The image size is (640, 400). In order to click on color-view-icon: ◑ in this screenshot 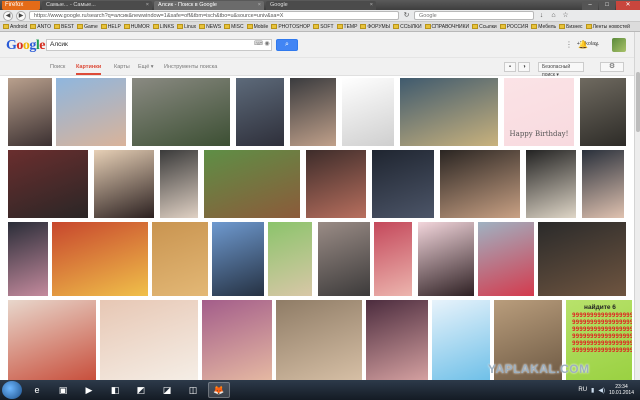, I will do `click(524, 67)`.